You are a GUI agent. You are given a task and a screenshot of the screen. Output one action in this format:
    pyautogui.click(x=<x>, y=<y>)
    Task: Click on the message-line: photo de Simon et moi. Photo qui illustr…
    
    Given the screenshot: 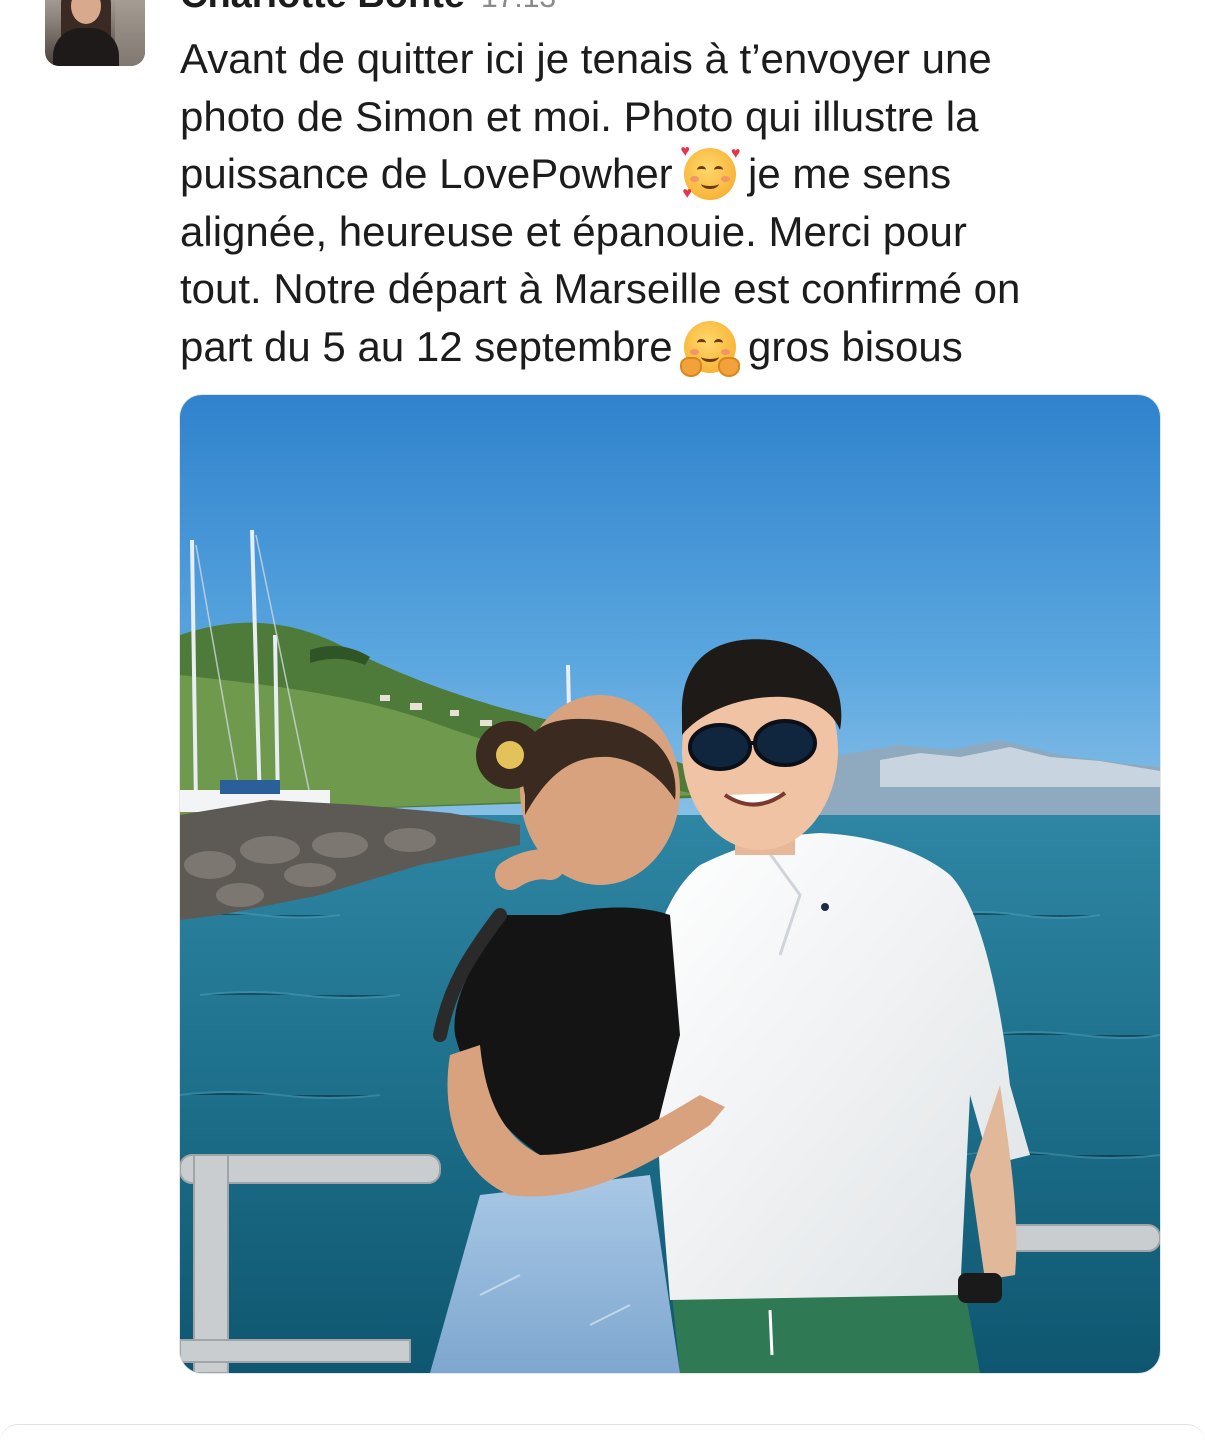 What is the action you would take?
    pyautogui.click(x=579, y=116)
    